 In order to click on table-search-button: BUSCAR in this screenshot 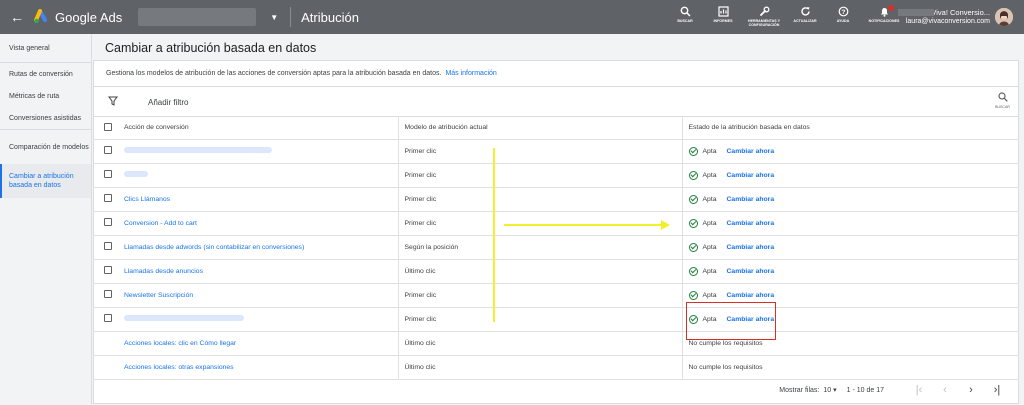, I will do `click(1002, 100)`.